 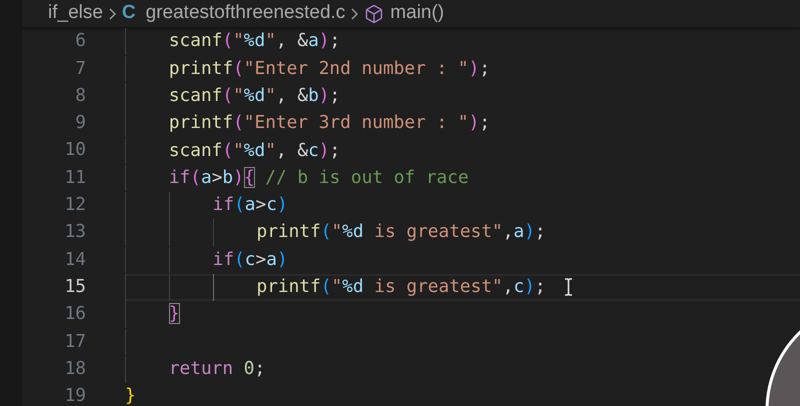 What do you see at coordinates (80, 68) in the screenshot?
I see `line-number: 7` at bounding box center [80, 68].